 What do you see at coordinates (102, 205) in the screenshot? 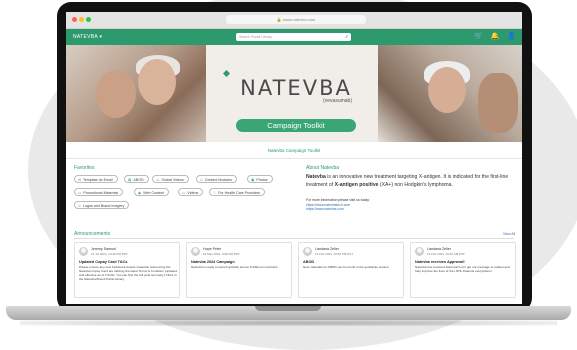
I see `favorite-chip-logos: ✩ Logos and Brand Imagery` at bounding box center [102, 205].